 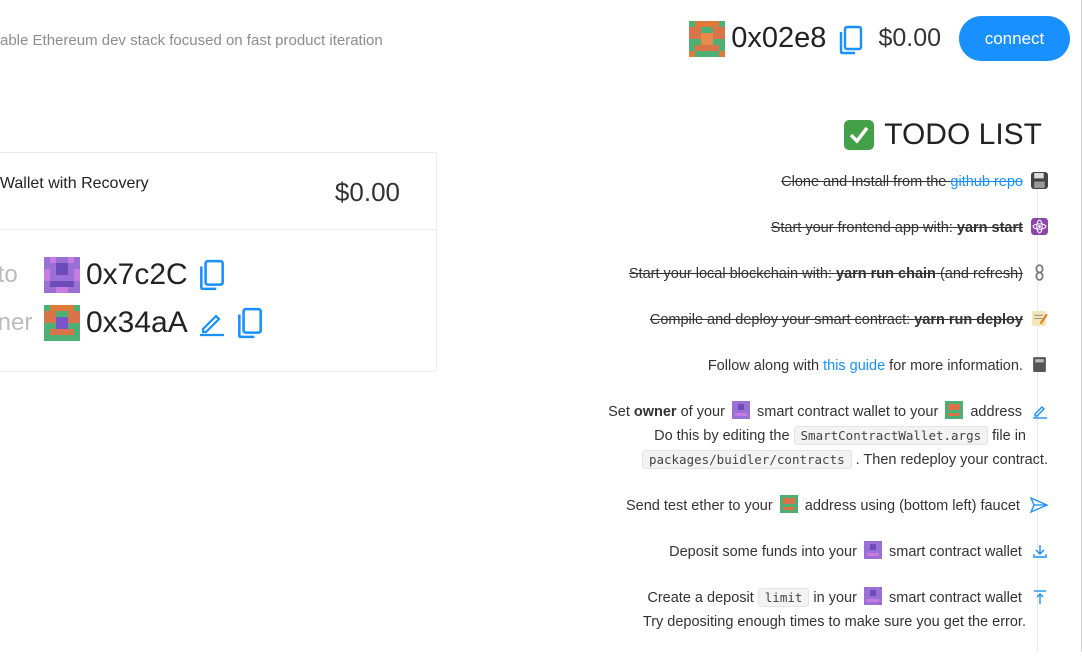 I want to click on account-address: 0x02e8, so click(x=779, y=38).